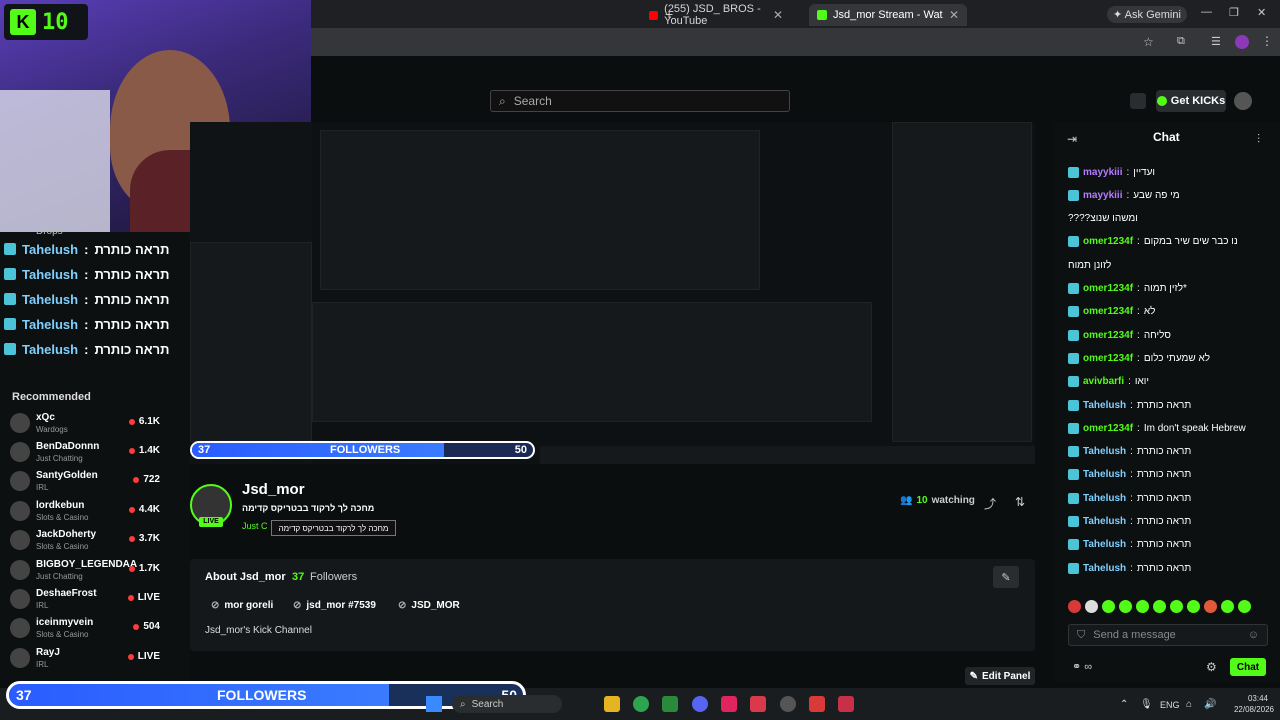 The width and height of the screenshot is (1280, 720). What do you see at coordinates (85, 424) in the screenshot?
I see `recommended-item: xQc Wardogs 6.1K` at bounding box center [85, 424].